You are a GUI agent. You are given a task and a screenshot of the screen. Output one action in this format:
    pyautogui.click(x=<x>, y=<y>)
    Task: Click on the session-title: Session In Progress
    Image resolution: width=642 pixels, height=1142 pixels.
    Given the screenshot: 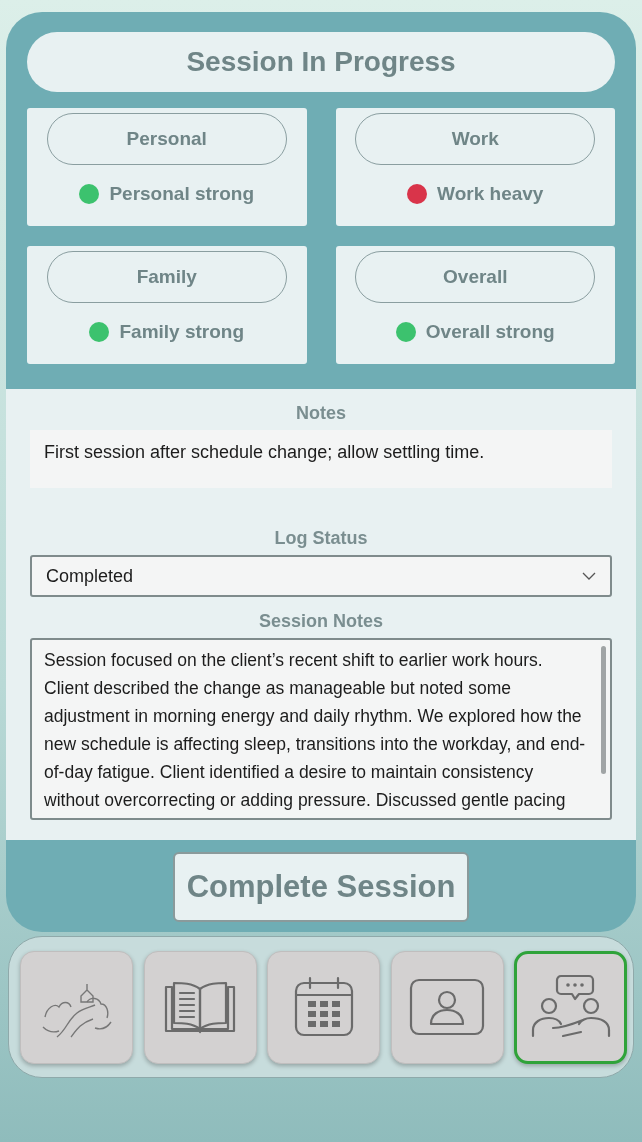 What is the action you would take?
    pyautogui.click(x=321, y=62)
    